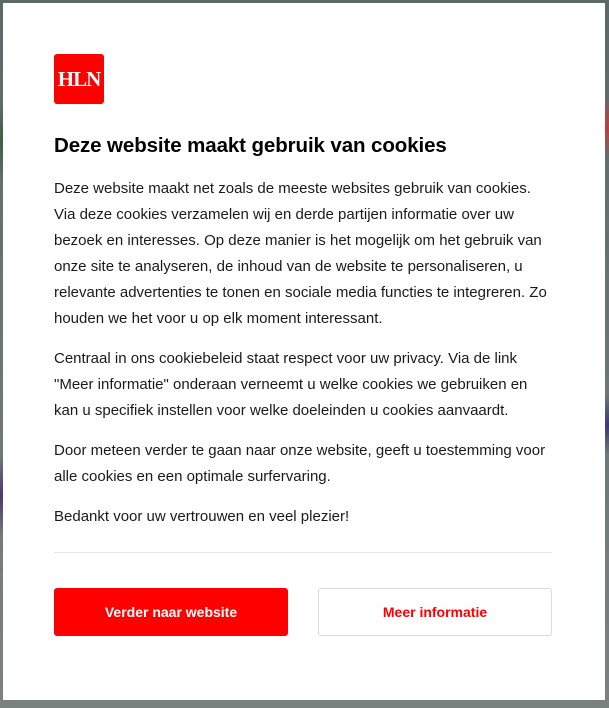 Image resolution: width=609 pixels, height=708 pixels. Describe the element at coordinates (171, 612) in the screenshot. I see `accept-button: Verder naar website` at that location.